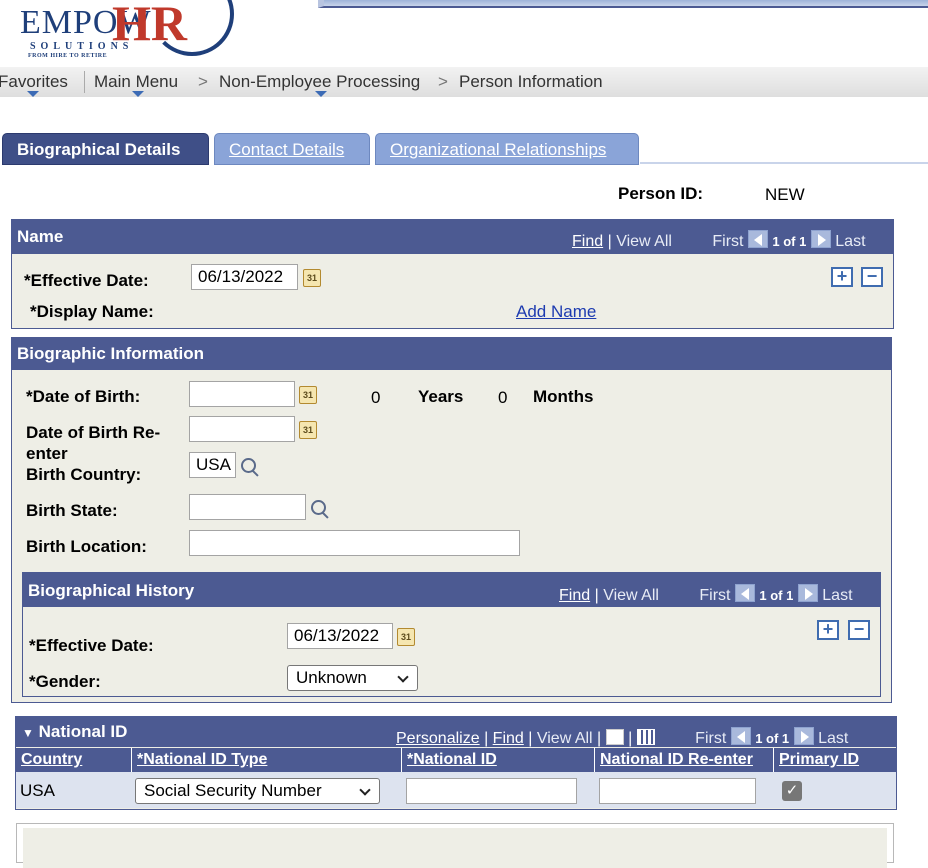 This screenshot has height=868, width=928. I want to click on tab-underline, so click(784, 163).